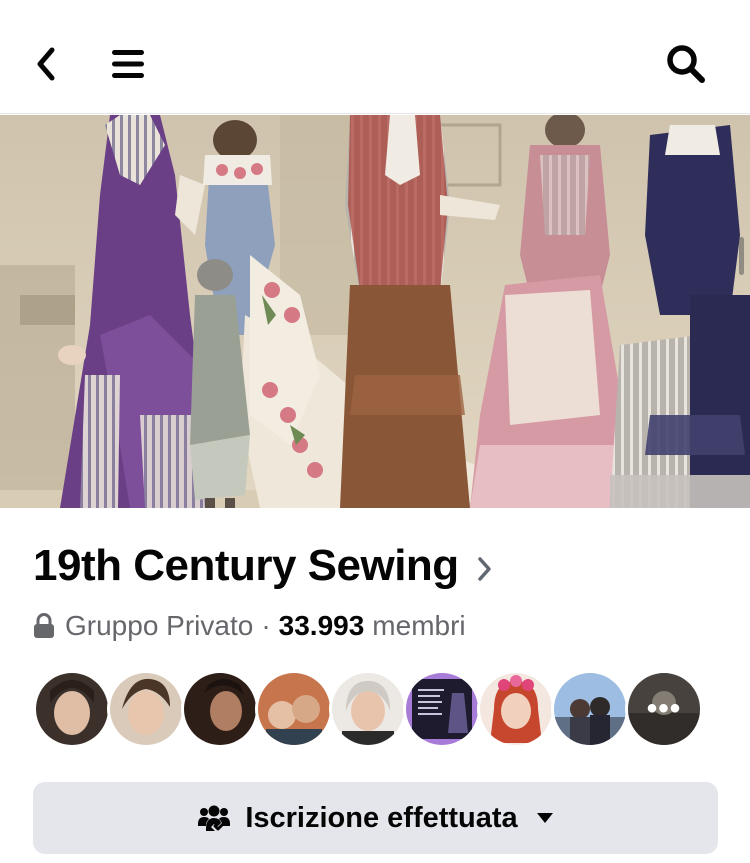 This screenshot has height=863, width=750. Describe the element at coordinates (44, 626) in the screenshot. I see `lock-icon` at that location.